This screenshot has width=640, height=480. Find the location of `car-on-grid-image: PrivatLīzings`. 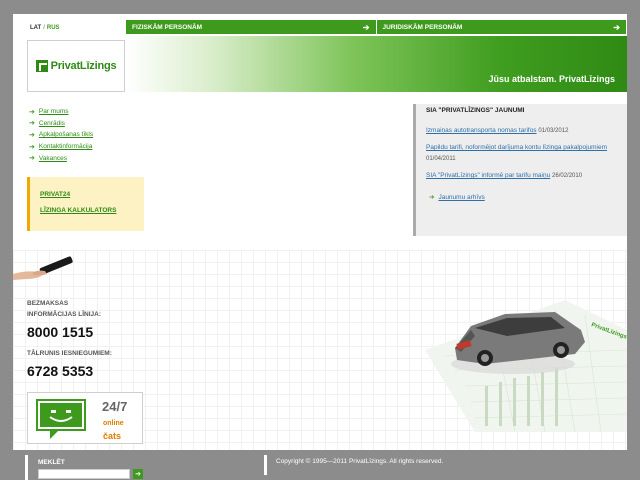

car-on-grid-image: PrivatLīzings is located at coordinates (526, 366).